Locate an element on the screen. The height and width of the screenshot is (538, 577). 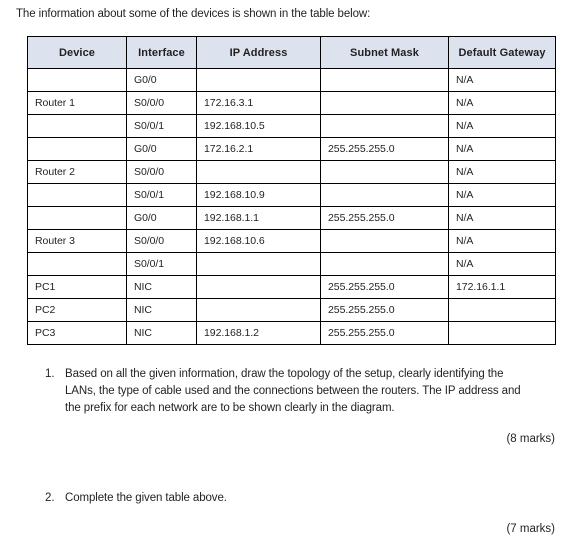
question-2-marks: (7 marks) is located at coordinates (530, 529).